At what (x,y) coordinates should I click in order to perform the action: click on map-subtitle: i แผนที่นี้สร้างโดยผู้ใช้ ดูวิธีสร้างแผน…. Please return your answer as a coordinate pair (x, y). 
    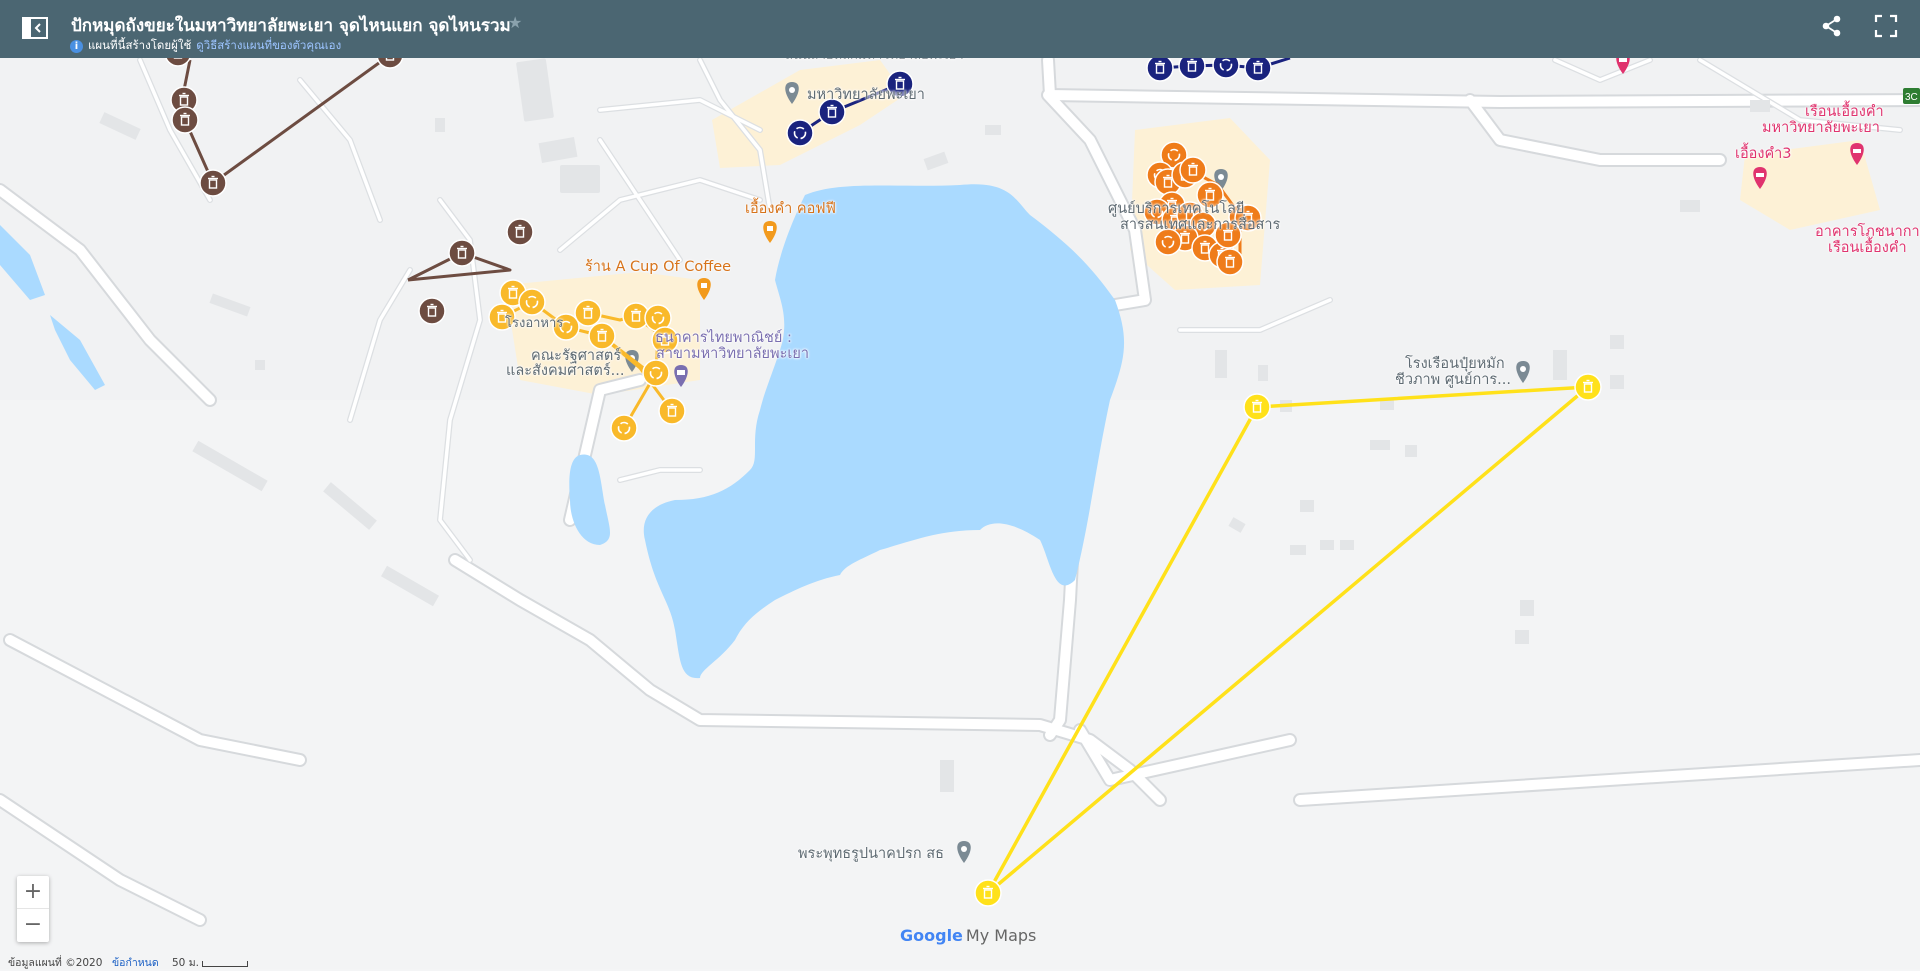
    Looking at the image, I should click on (205, 46).